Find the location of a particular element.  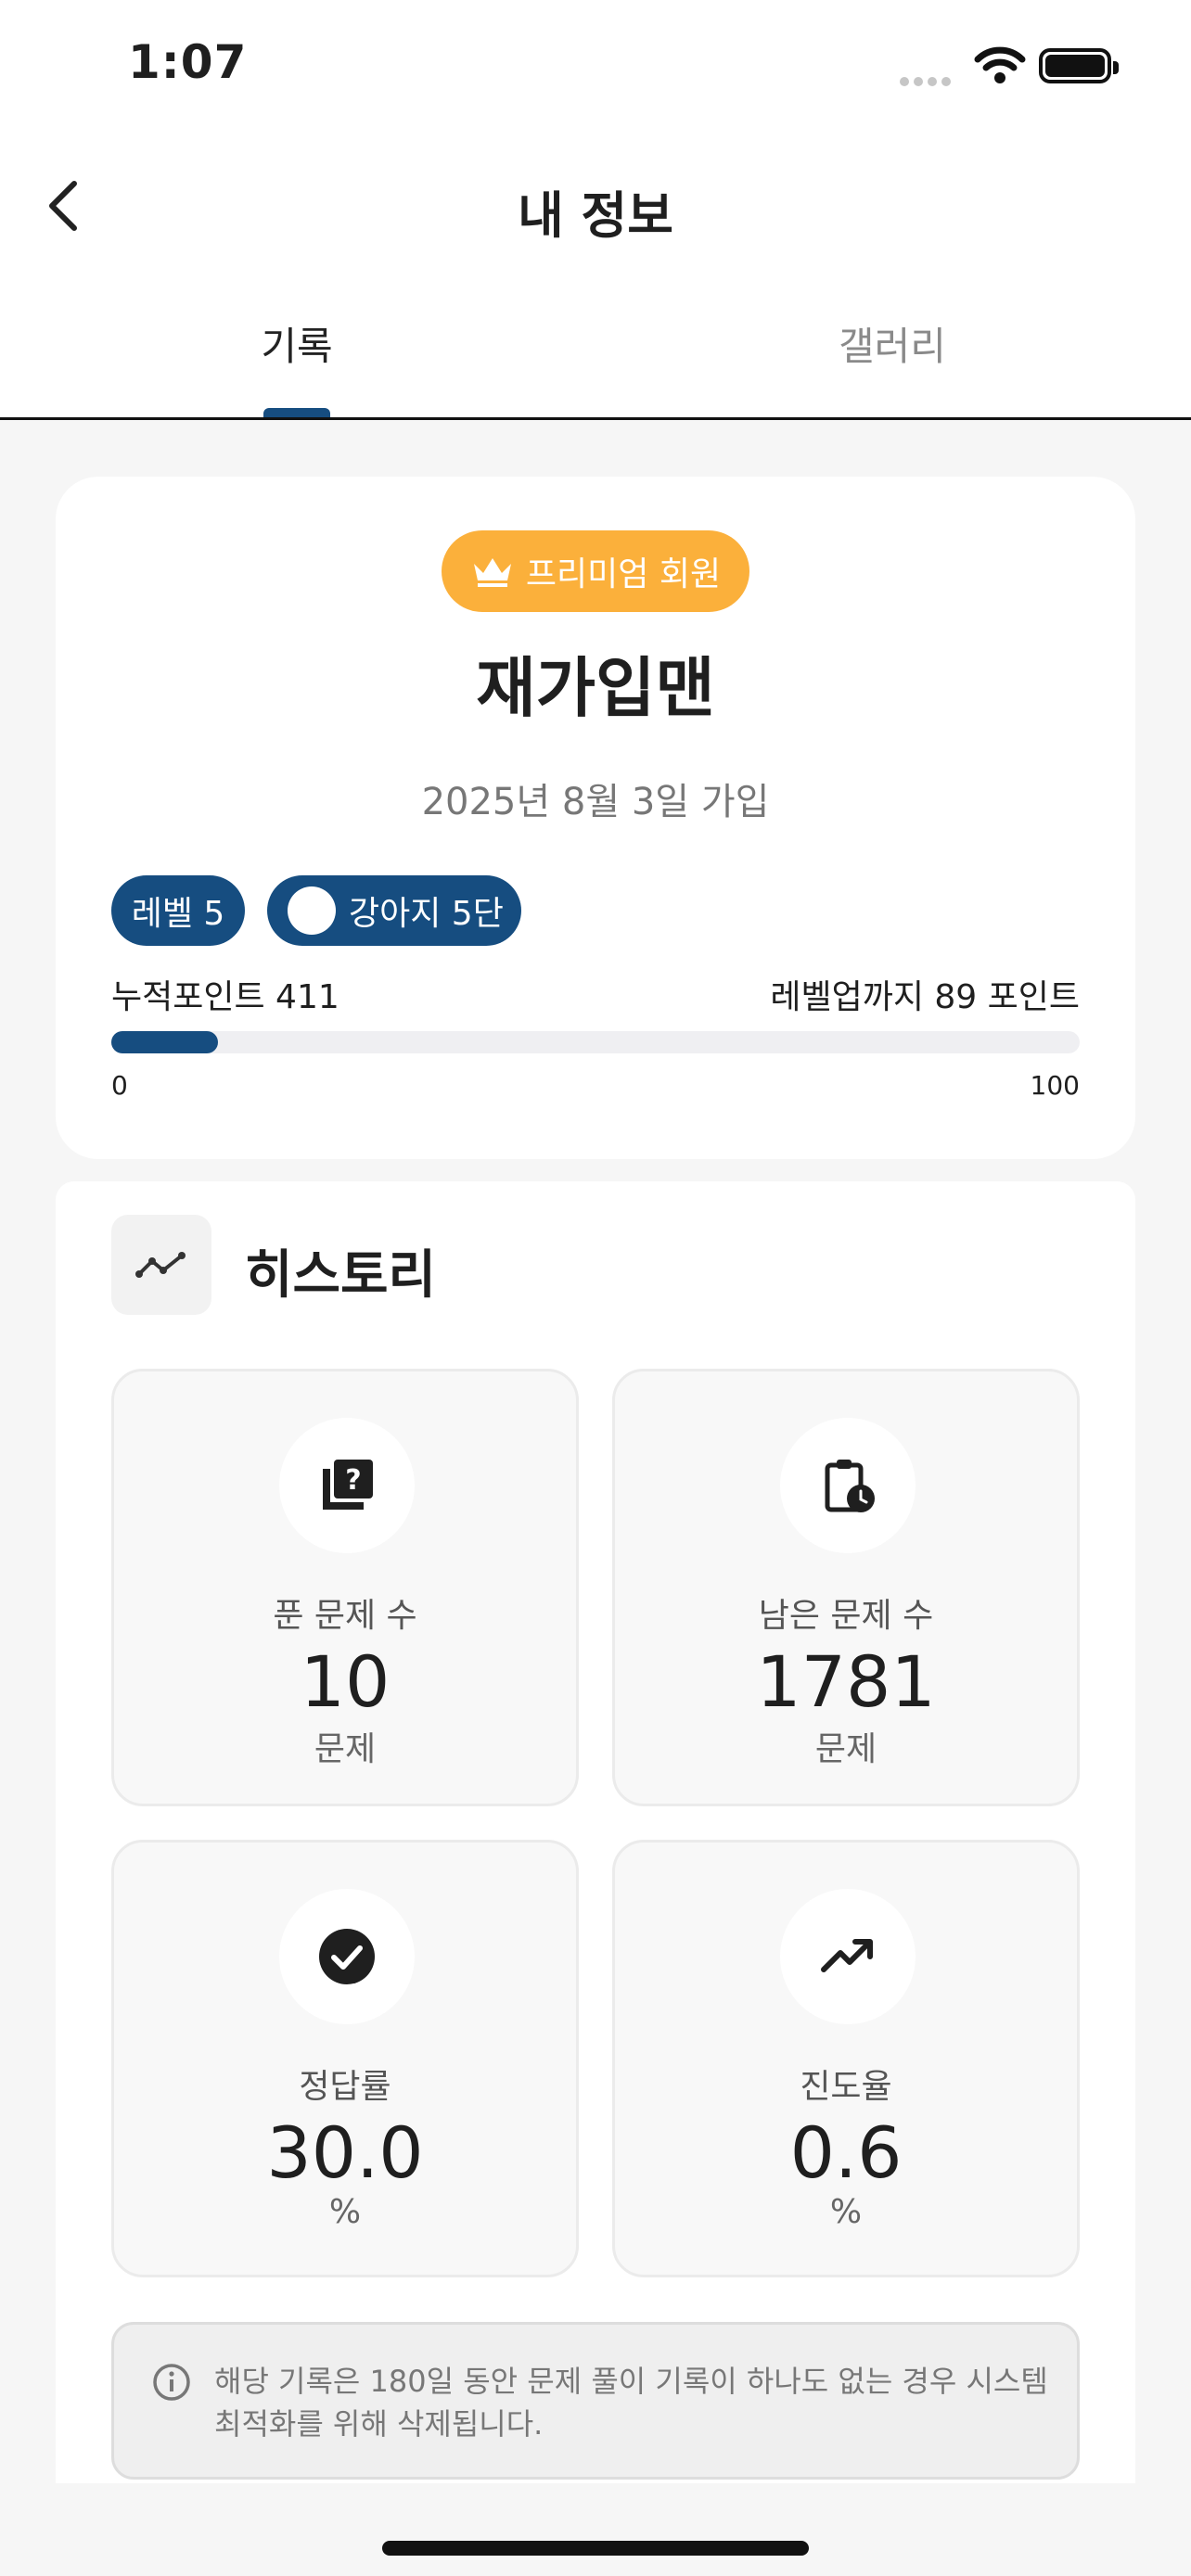

tab-gallery: 갤러리 is located at coordinates (892, 343).